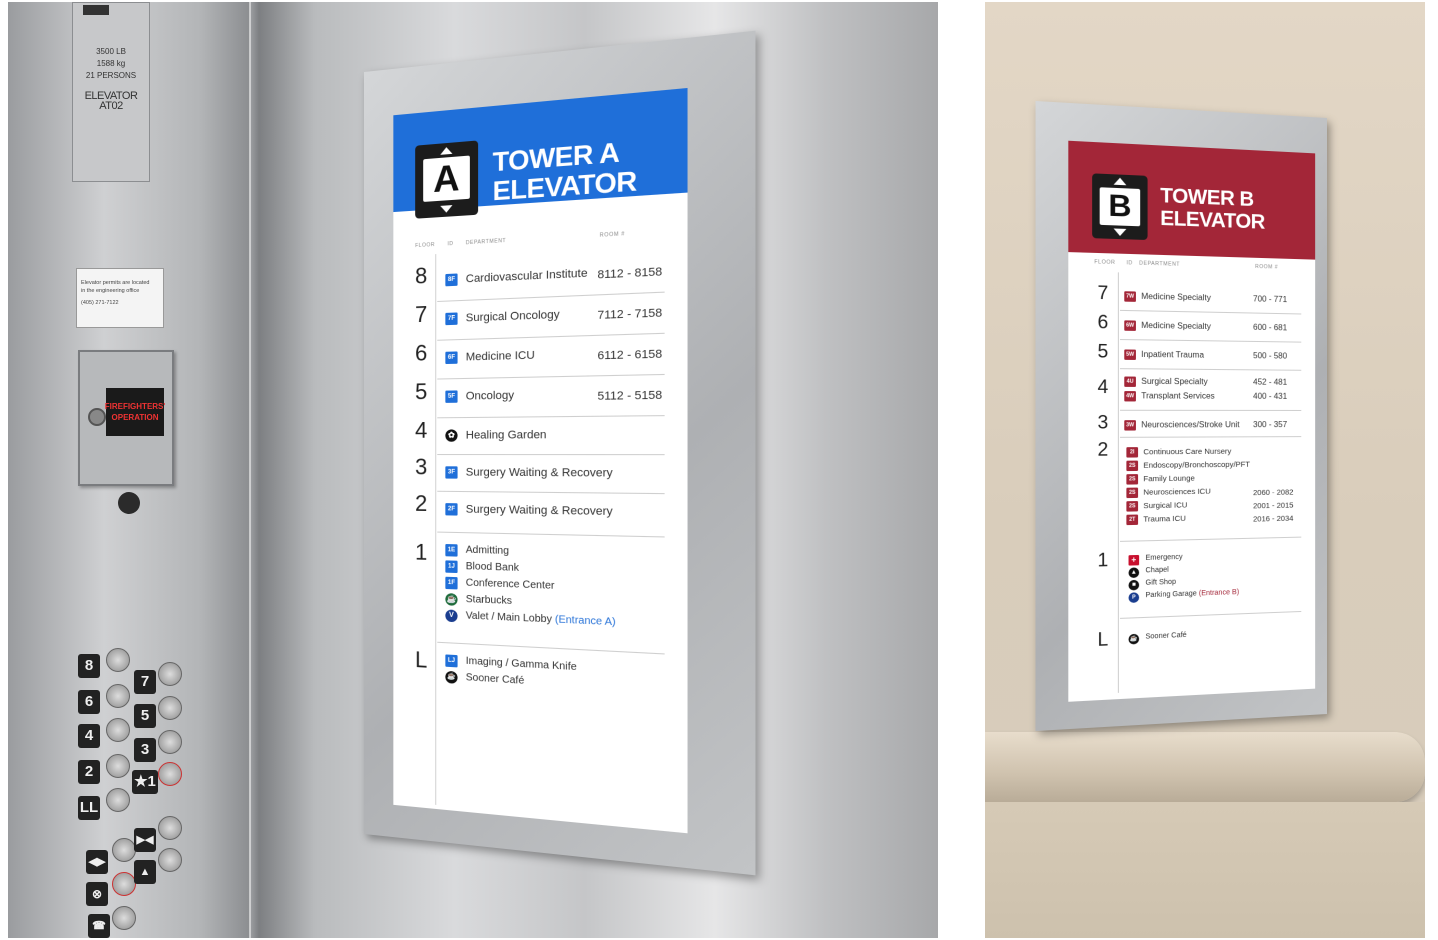 The height and width of the screenshot is (940, 1438). I want to click on department-name: Sooner Café, so click(1166, 636).